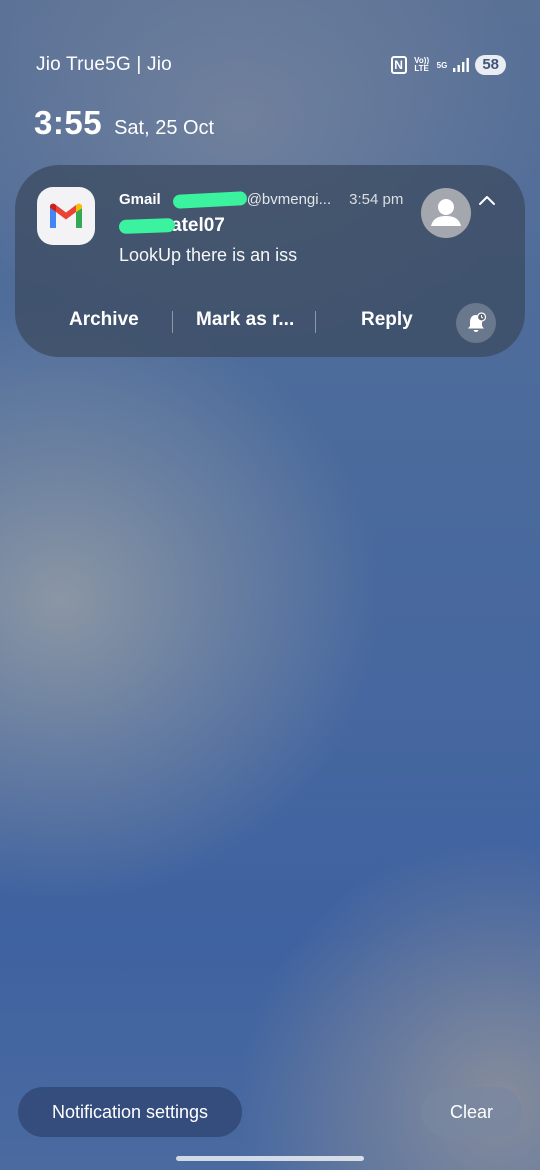 This screenshot has width=540, height=1170. I want to click on notification-actions: Archive Mark as r... Reply, so click(270, 323).